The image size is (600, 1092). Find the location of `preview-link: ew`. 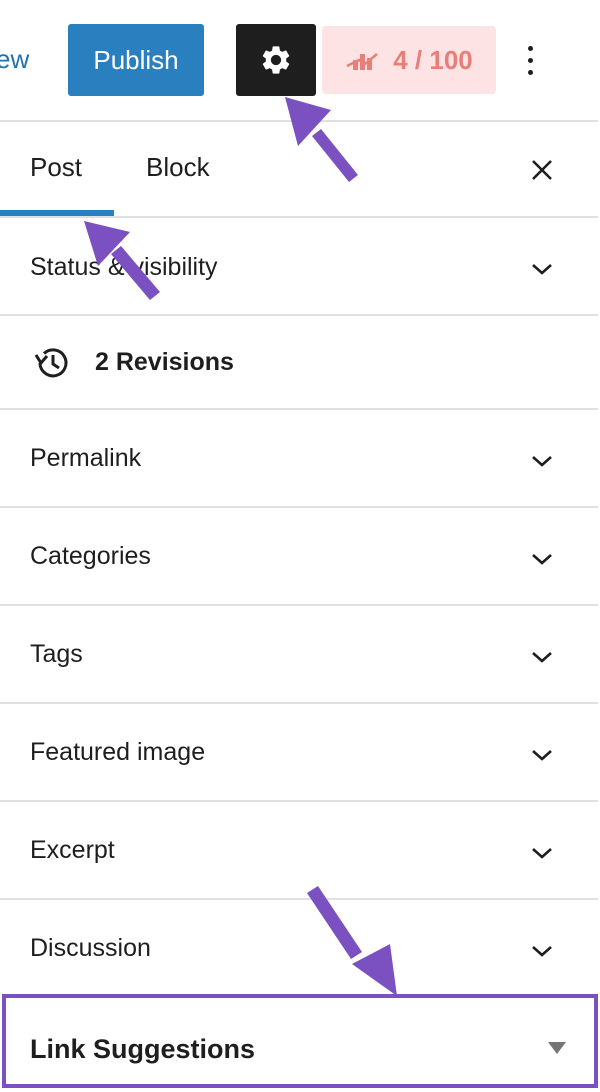

preview-link: ew is located at coordinates (14, 59).